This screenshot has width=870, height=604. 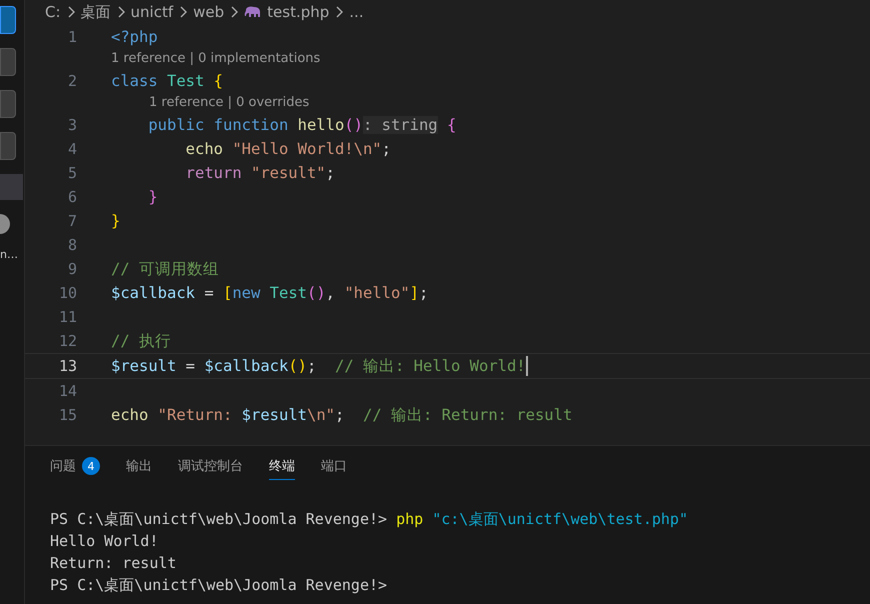 I want to click on tab-label: 输出, so click(x=139, y=466).